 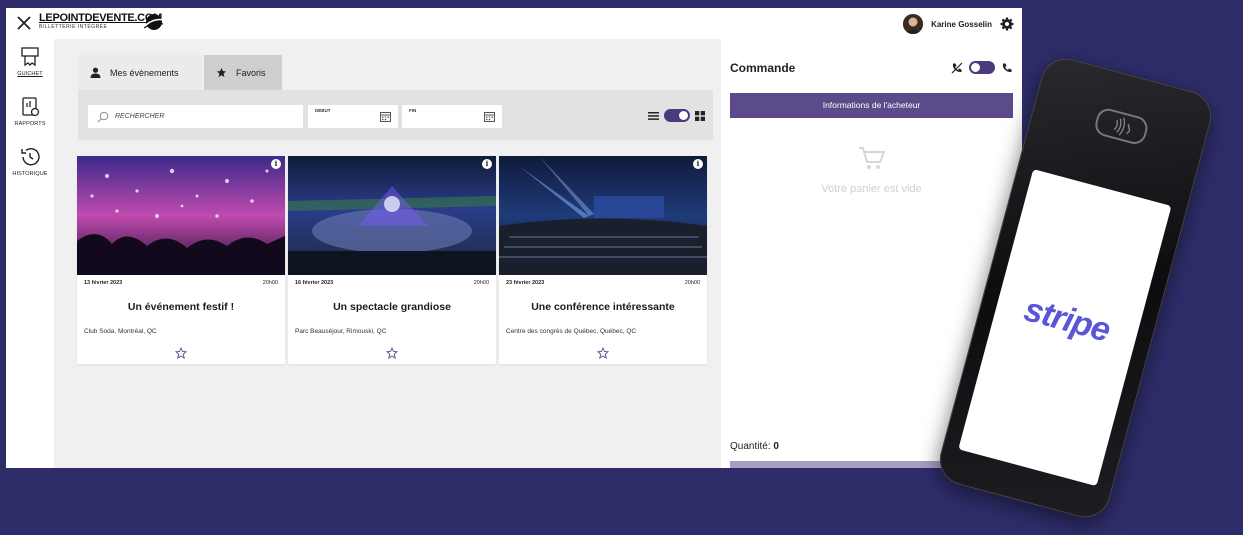 What do you see at coordinates (1007, 68) in the screenshot?
I see `phone-icon` at bounding box center [1007, 68].